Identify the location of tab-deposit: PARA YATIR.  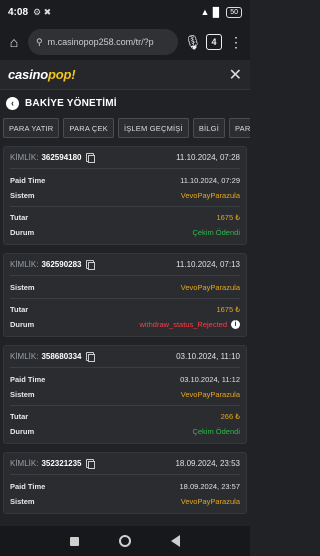
(31, 128).